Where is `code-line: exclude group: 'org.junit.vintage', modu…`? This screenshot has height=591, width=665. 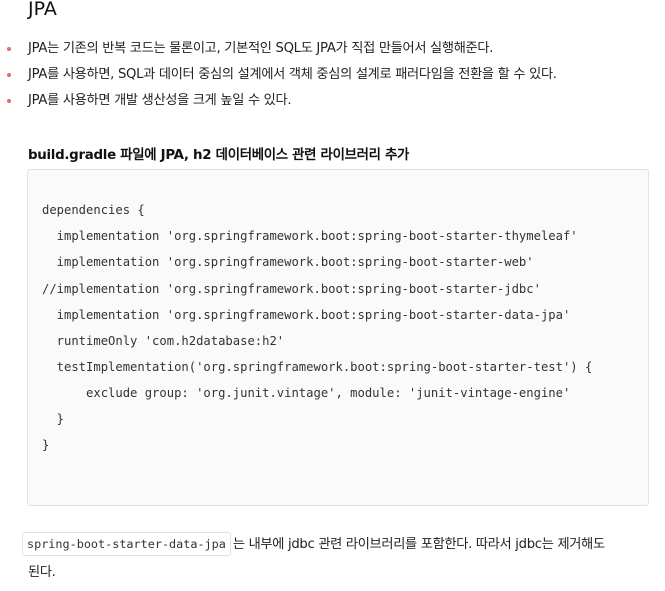 code-line: exclude group: 'org.junit.vintage', modu… is located at coordinates (306, 393).